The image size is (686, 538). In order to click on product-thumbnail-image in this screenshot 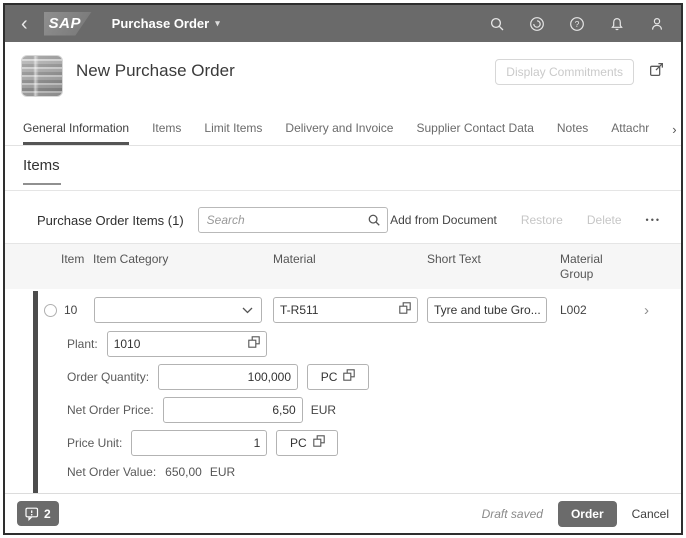, I will do `click(42, 76)`.